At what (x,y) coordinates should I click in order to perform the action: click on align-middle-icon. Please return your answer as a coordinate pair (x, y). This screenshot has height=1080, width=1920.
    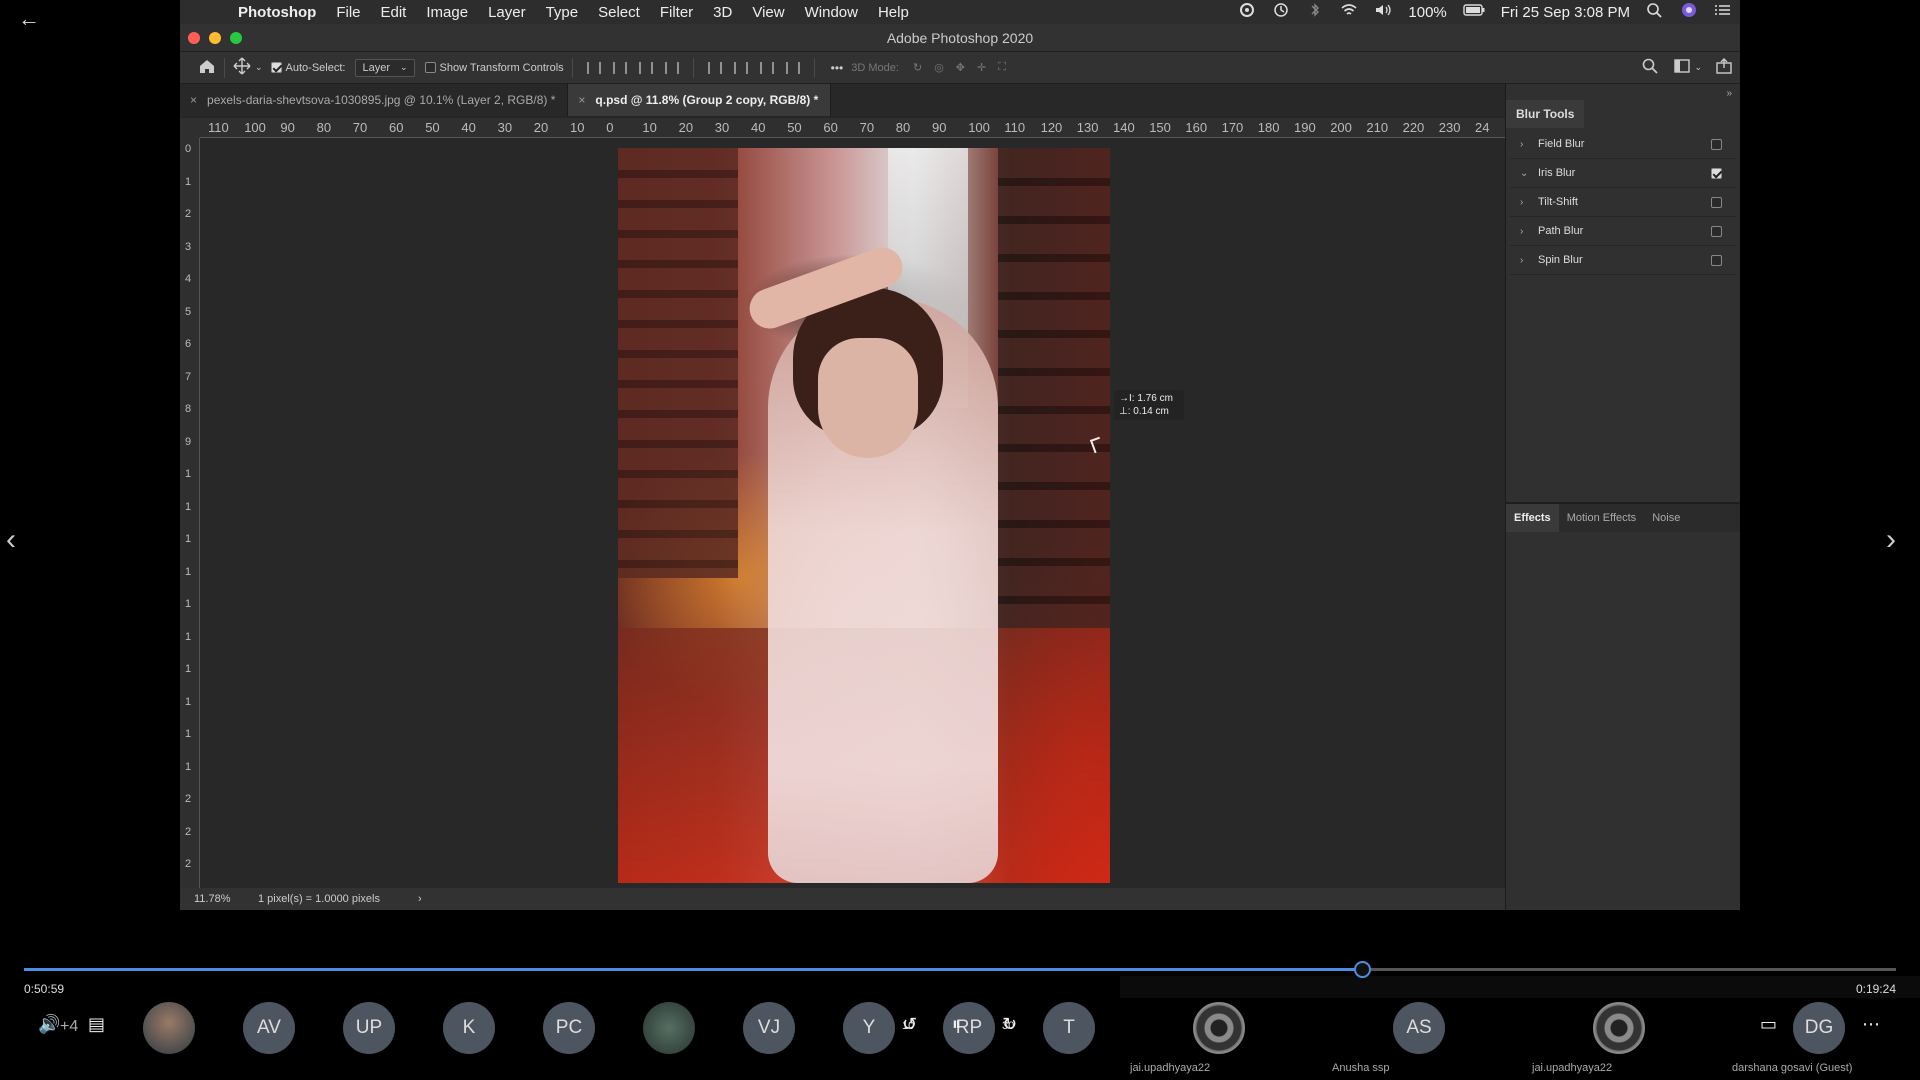
    Looking at the image, I should click on (740, 67).